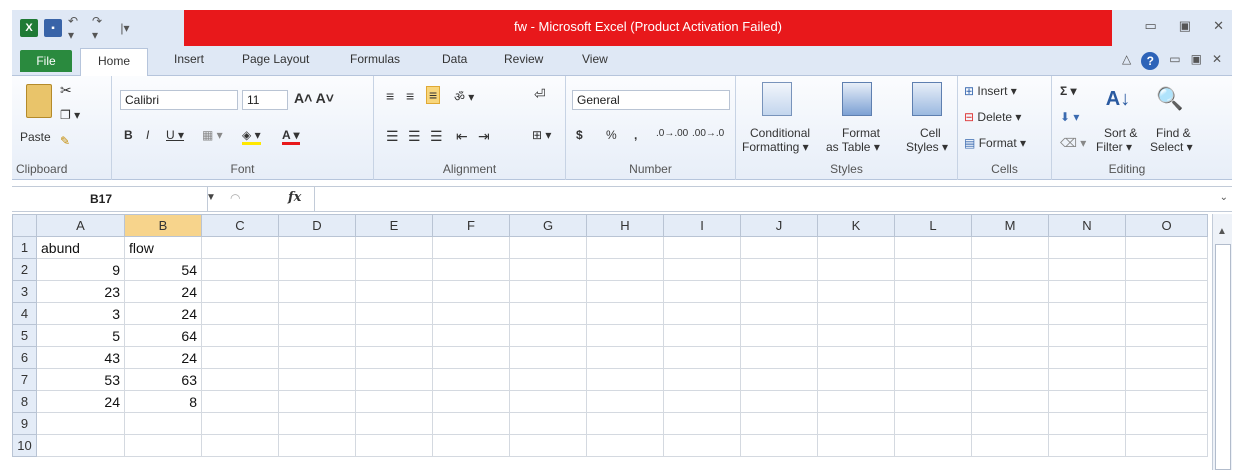 This screenshot has width=1238, height=470. I want to click on cell-m9, so click(1010, 423).